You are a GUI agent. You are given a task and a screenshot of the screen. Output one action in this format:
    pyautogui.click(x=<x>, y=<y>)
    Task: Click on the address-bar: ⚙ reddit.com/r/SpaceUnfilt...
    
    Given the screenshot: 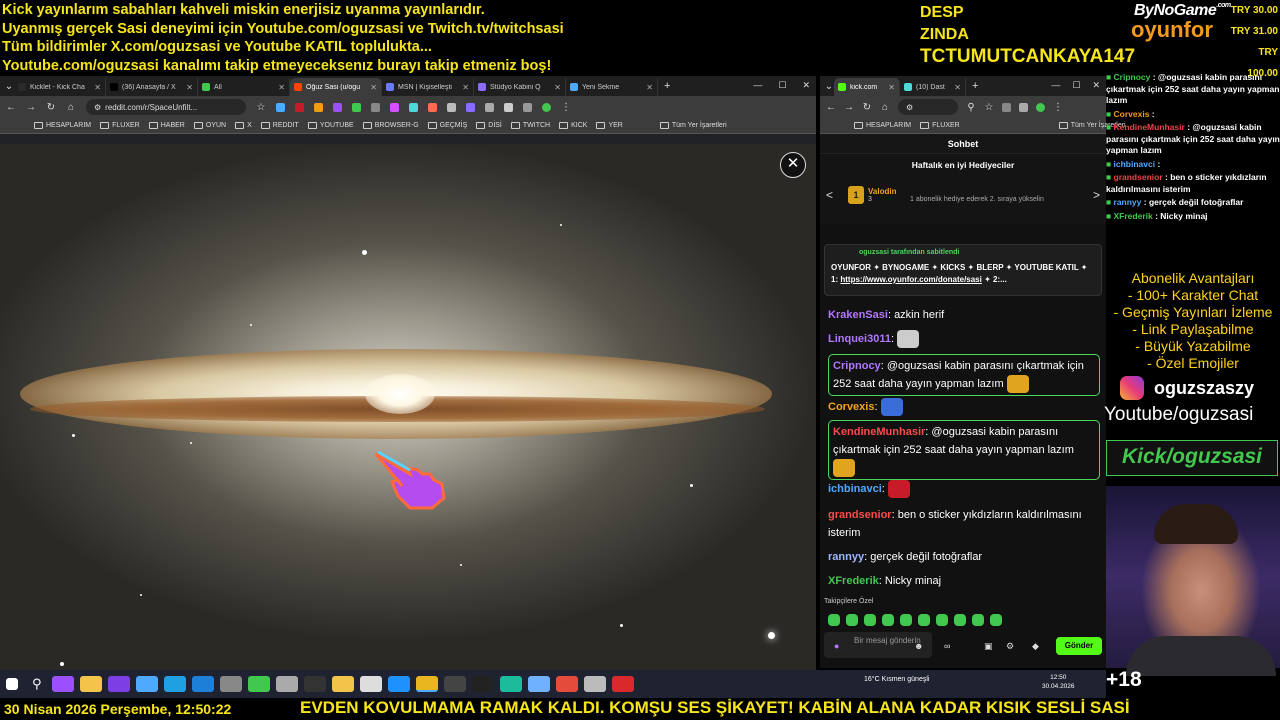 What is the action you would take?
    pyautogui.click(x=166, y=107)
    